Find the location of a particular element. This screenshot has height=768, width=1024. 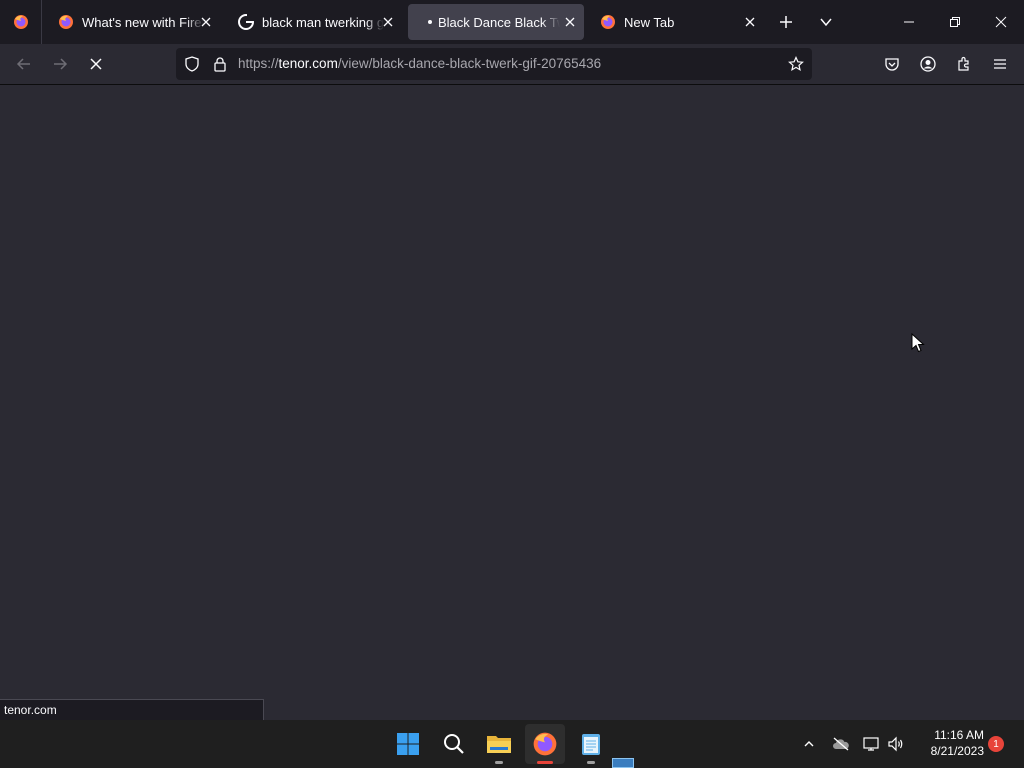

notepad-icon is located at coordinates (591, 744).